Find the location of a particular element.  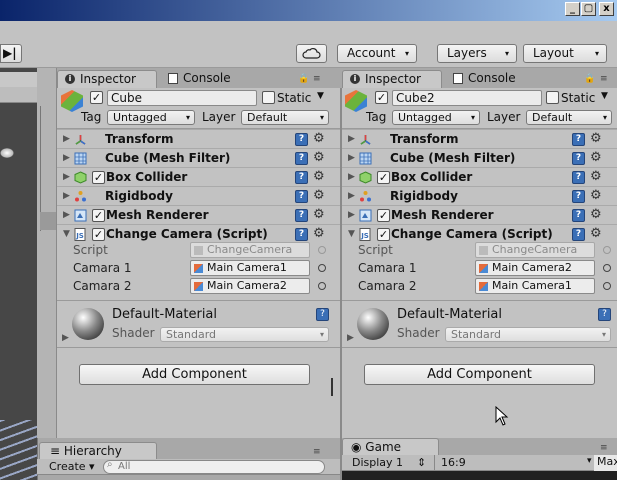

scrollbar-thumb is located at coordinates (332, 387).